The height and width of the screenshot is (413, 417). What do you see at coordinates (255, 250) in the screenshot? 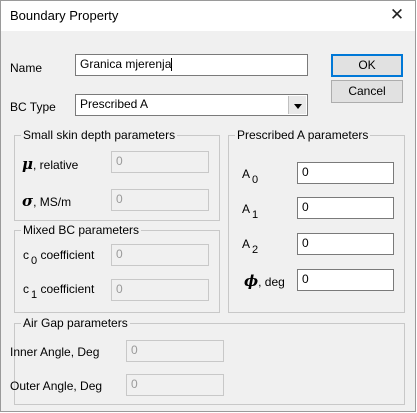
I see `a2-subscript: 2` at bounding box center [255, 250].